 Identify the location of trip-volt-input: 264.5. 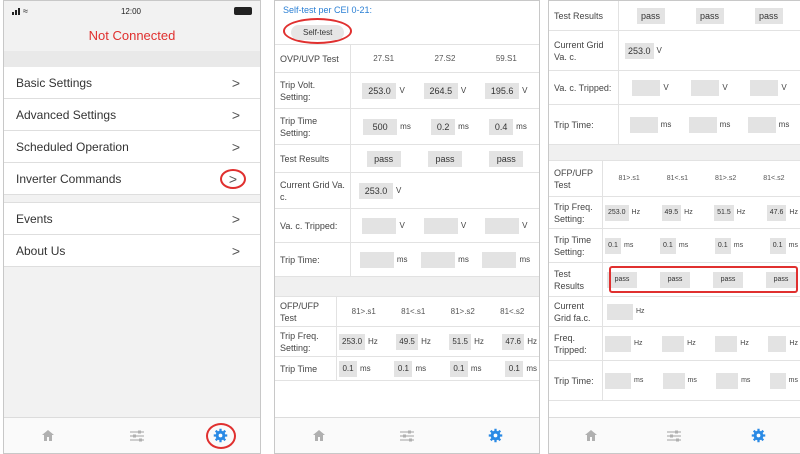
(440, 90).